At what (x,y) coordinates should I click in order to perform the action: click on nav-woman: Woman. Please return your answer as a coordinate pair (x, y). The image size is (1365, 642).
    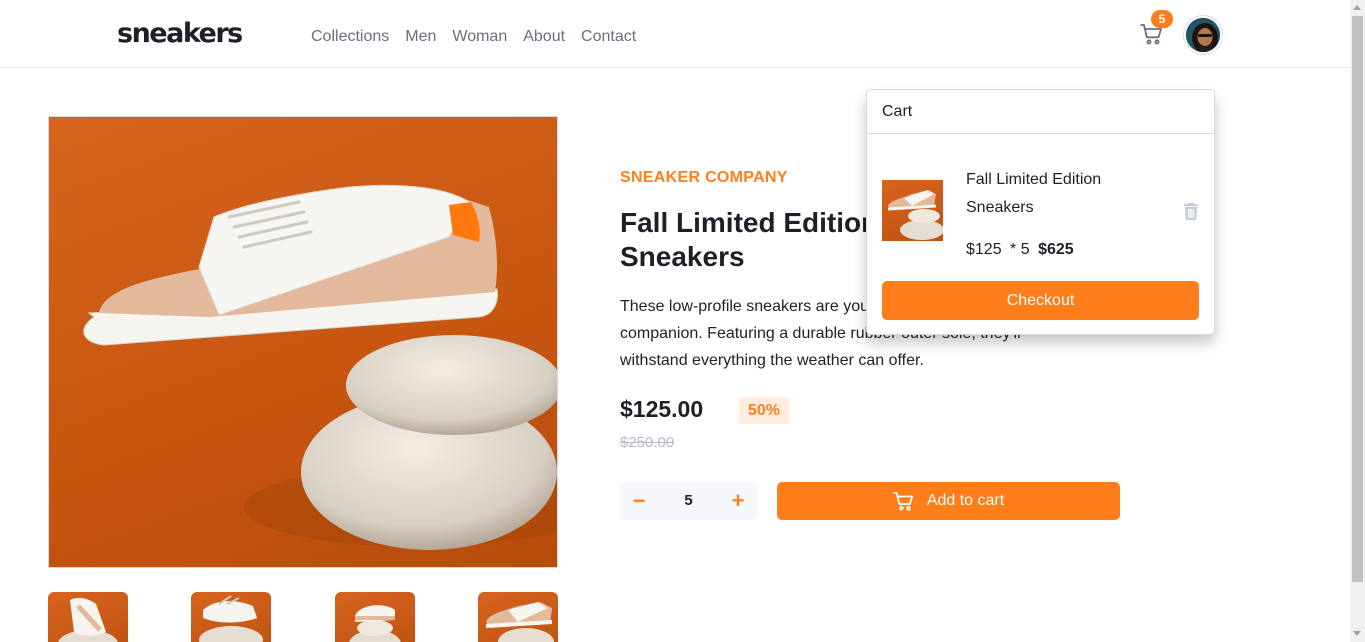
    Looking at the image, I should click on (479, 37).